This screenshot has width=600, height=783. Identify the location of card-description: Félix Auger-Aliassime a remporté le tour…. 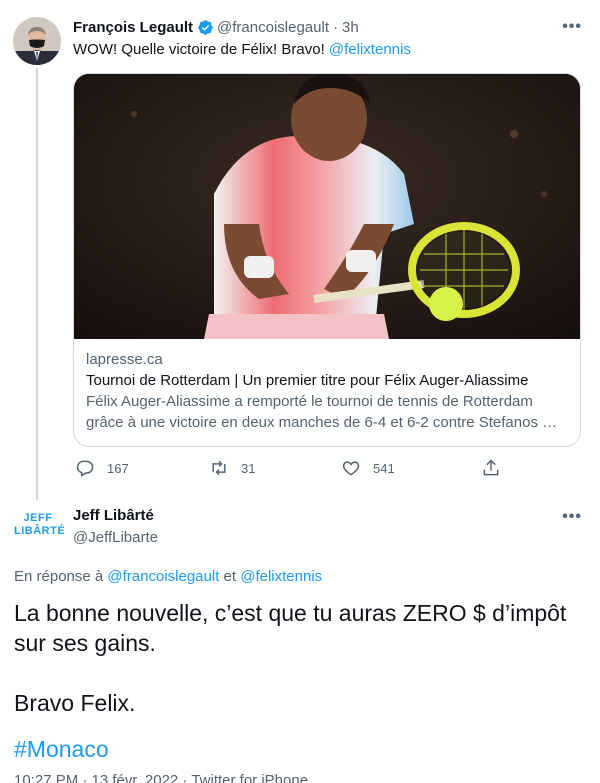
(322, 412).